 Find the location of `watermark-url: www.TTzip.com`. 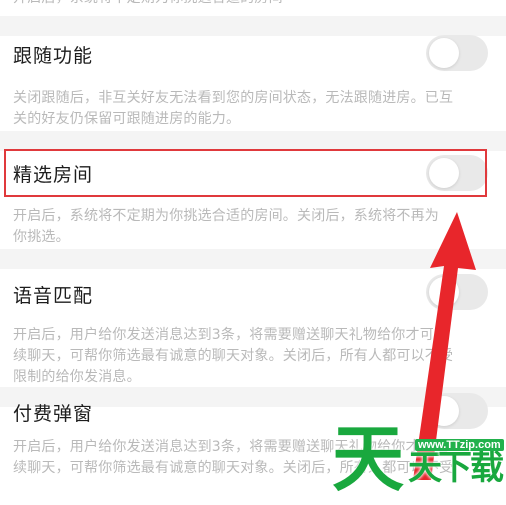

watermark-url: www.TTzip.com is located at coordinates (459, 445).